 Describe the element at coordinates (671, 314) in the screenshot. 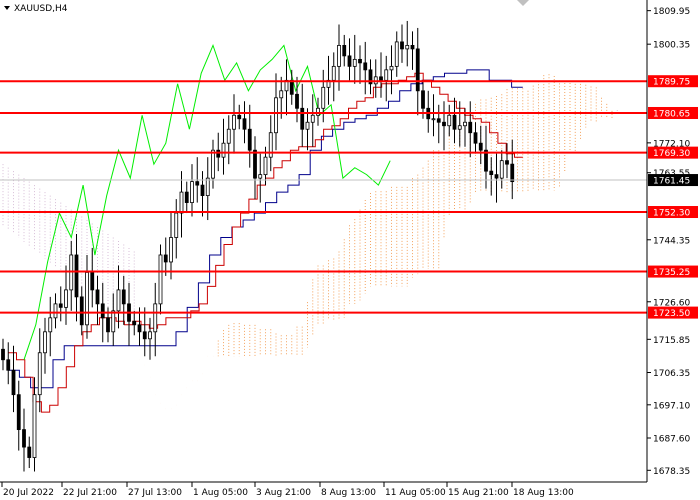

I see `level-price-label: 1723.50` at that location.